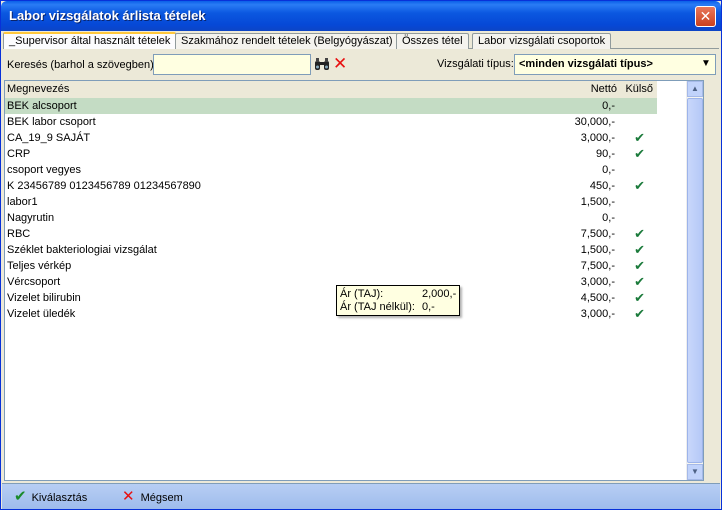 This screenshot has height=510, width=722. What do you see at coordinates (331, 122) in the screenshot?
I see `table-row: BEK labor csoport 30,000,-` at bounding box center [331, 122].